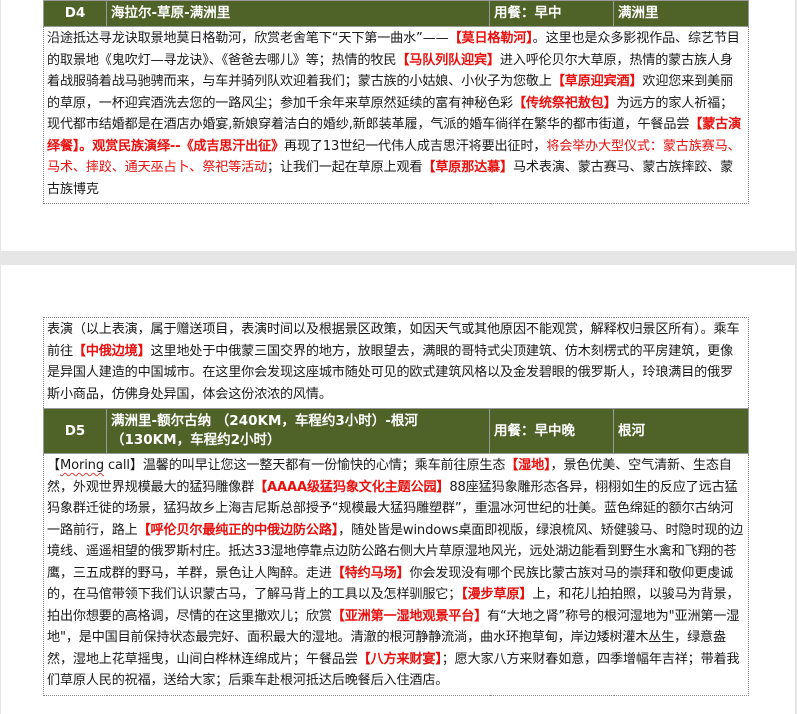 The height and width of the screenshot is (714, 797). I want to click on highlight-text: 【草原迎宾酒】, so click(597, 81).